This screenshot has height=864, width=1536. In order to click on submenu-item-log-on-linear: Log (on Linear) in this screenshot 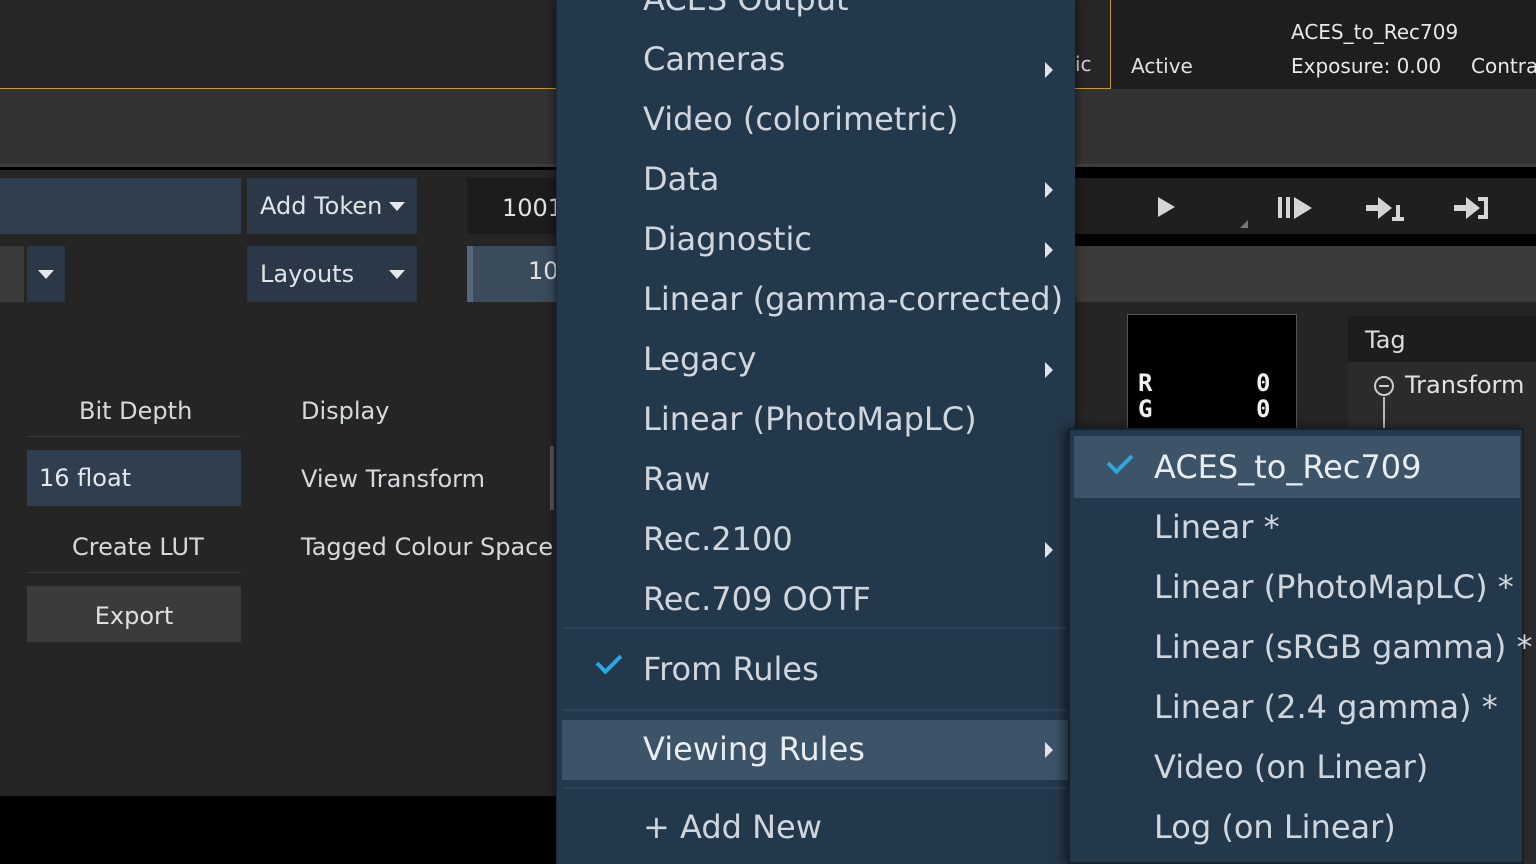, I will do `click(1275, 827)`.